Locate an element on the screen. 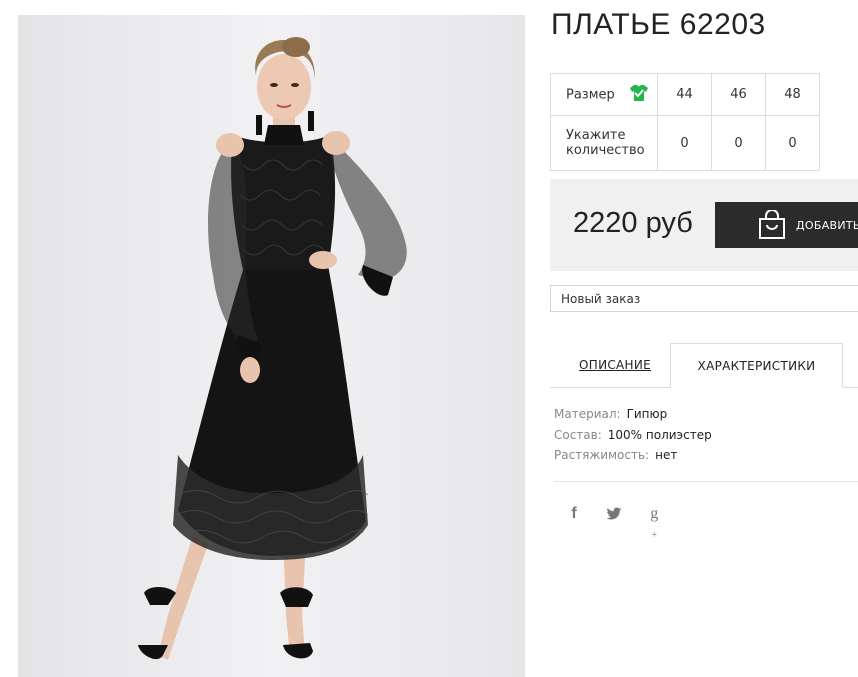  characteristic-value: Гипюр is located at coordinates (647, 414).